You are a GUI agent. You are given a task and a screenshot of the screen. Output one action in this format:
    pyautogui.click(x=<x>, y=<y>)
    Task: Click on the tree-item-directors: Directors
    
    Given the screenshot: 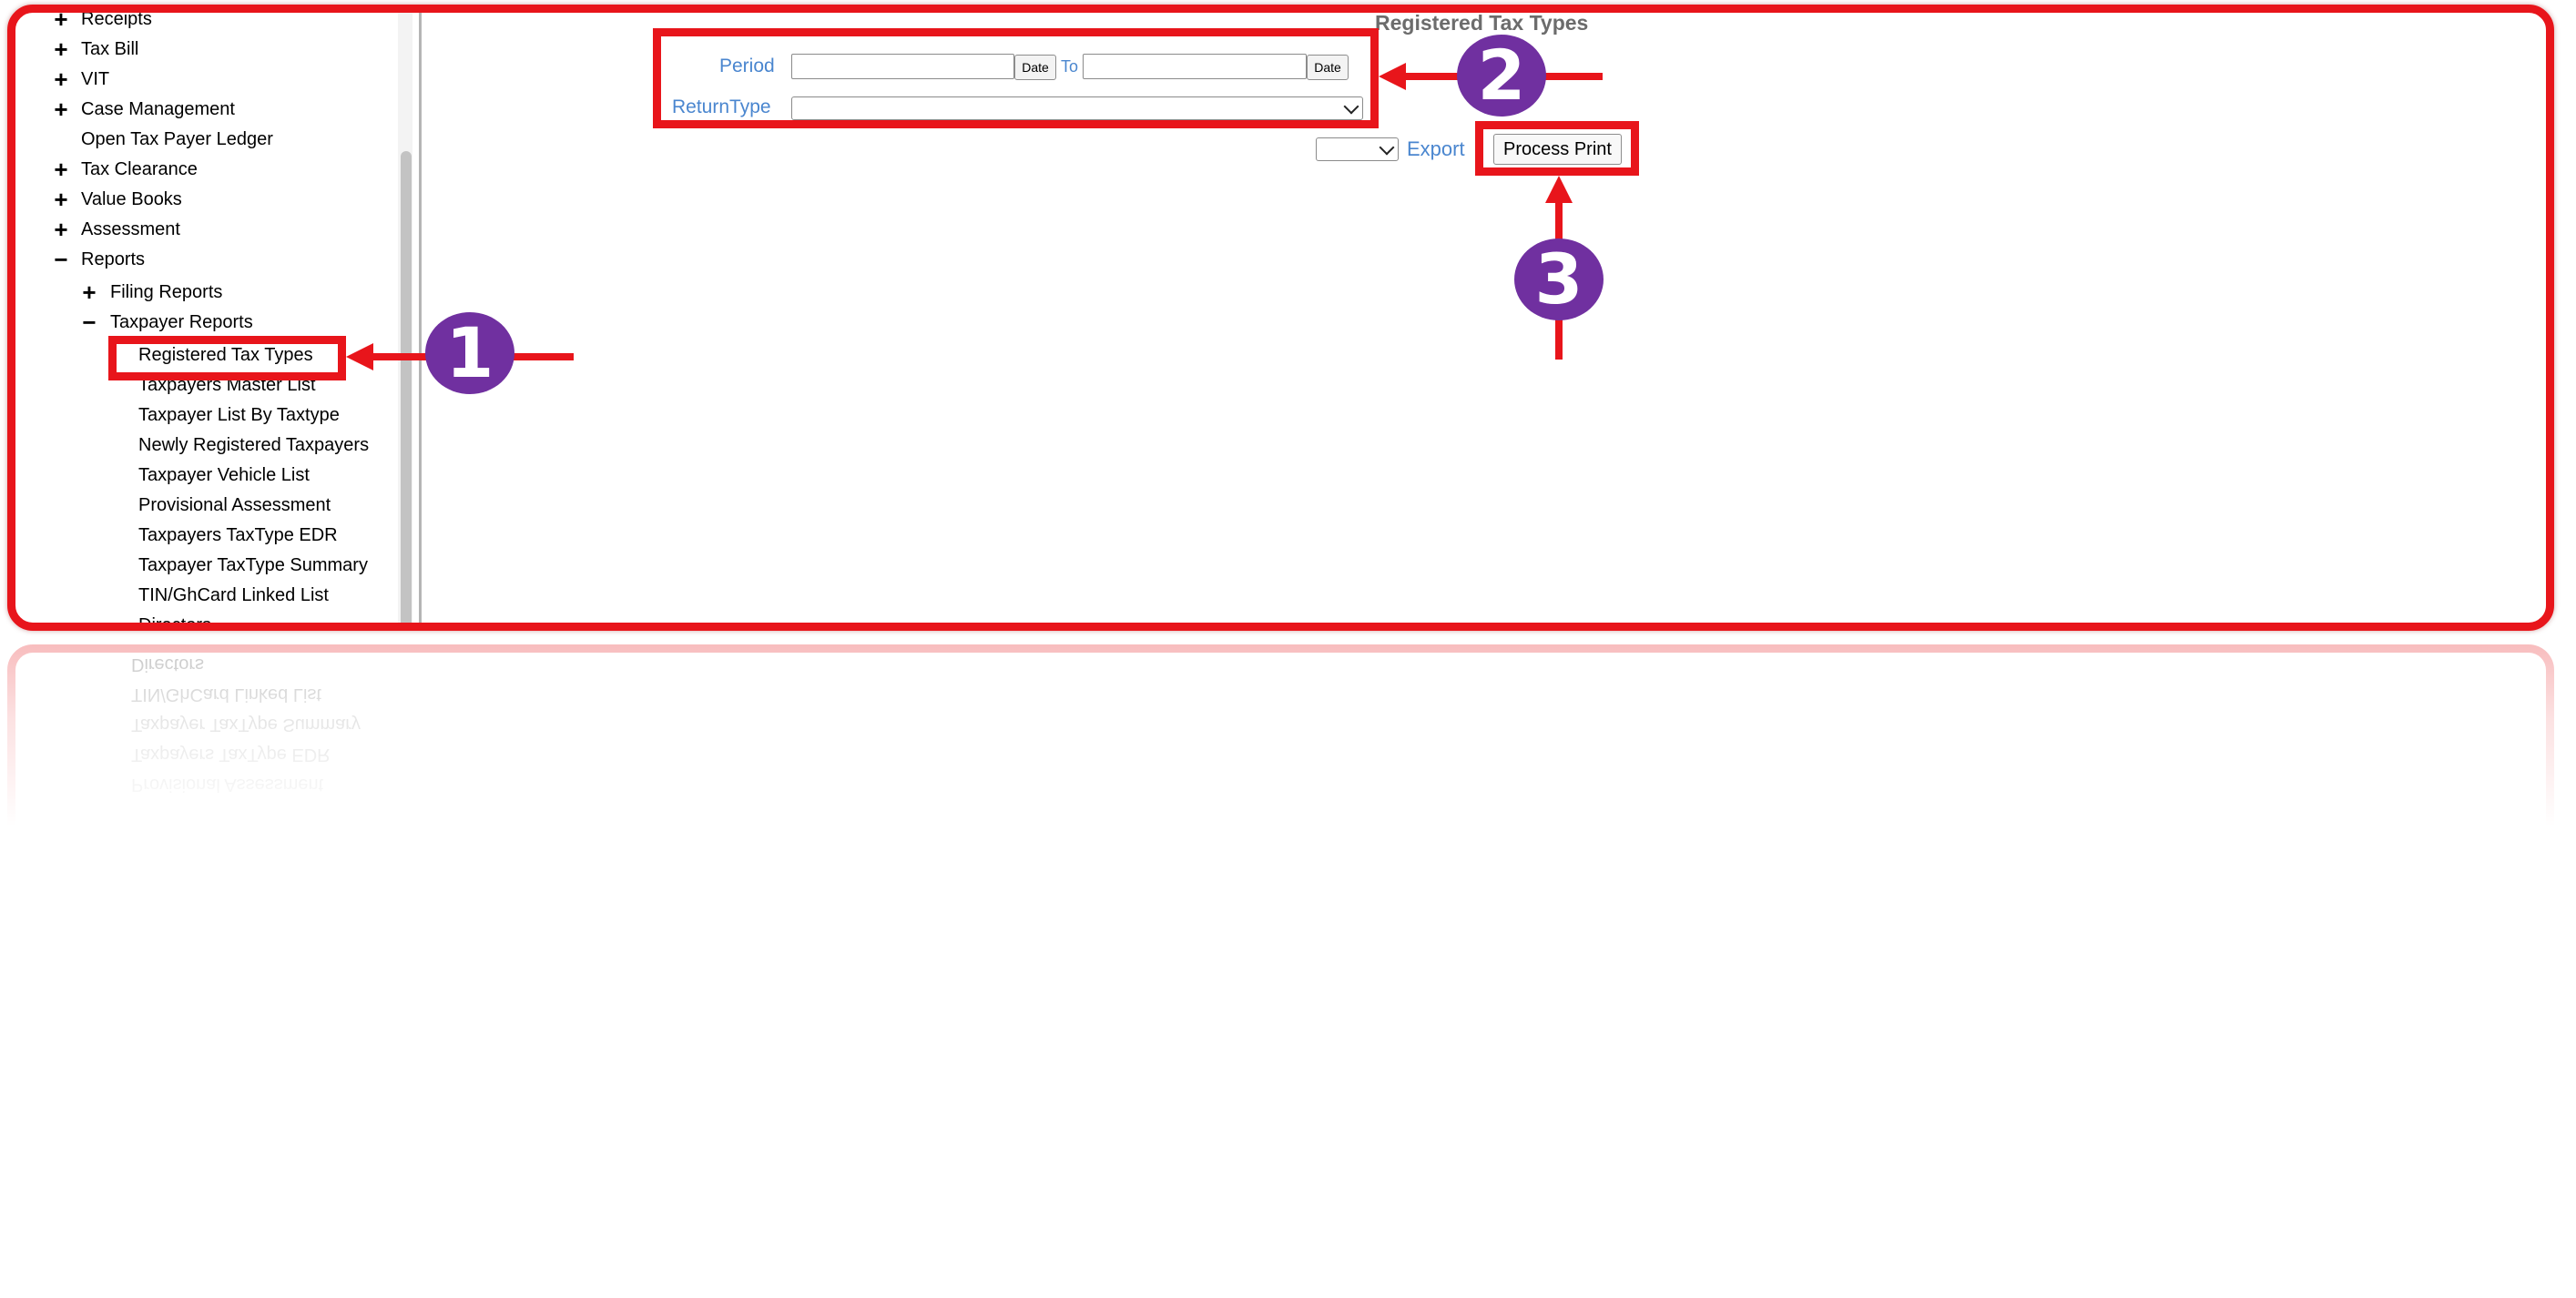 What is the action you would take?
    pyautogui.click(x=174, y=618)
    